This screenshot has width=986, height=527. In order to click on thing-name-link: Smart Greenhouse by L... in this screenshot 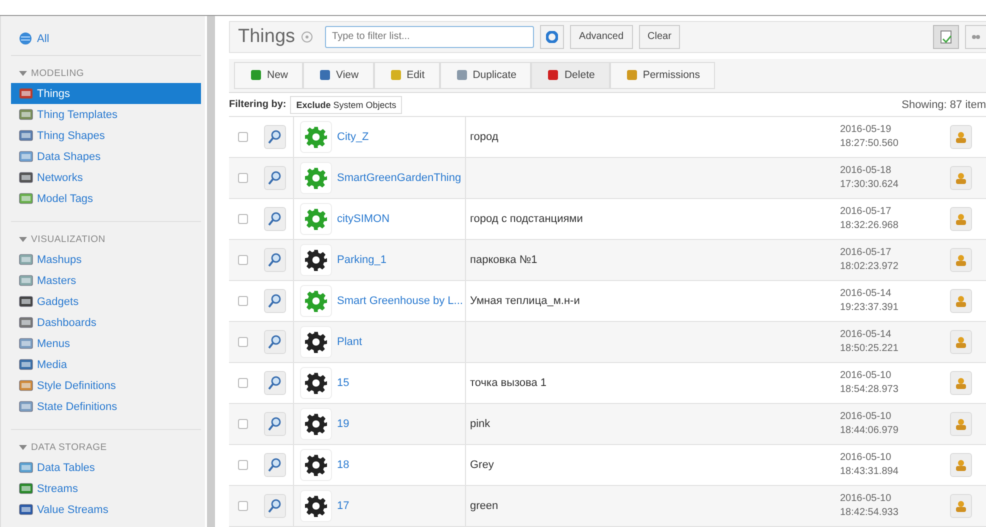, I will do `click(400, 301)`.